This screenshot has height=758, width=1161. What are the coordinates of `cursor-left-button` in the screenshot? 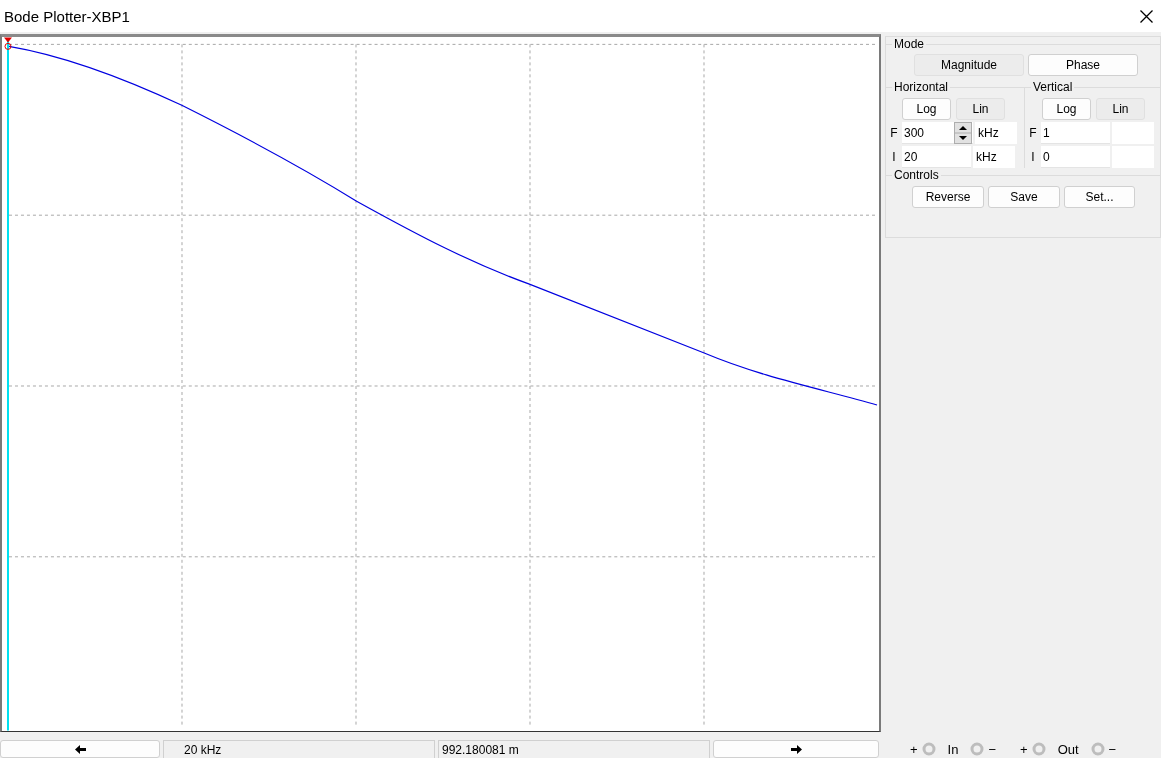 It's located at (80, 749).